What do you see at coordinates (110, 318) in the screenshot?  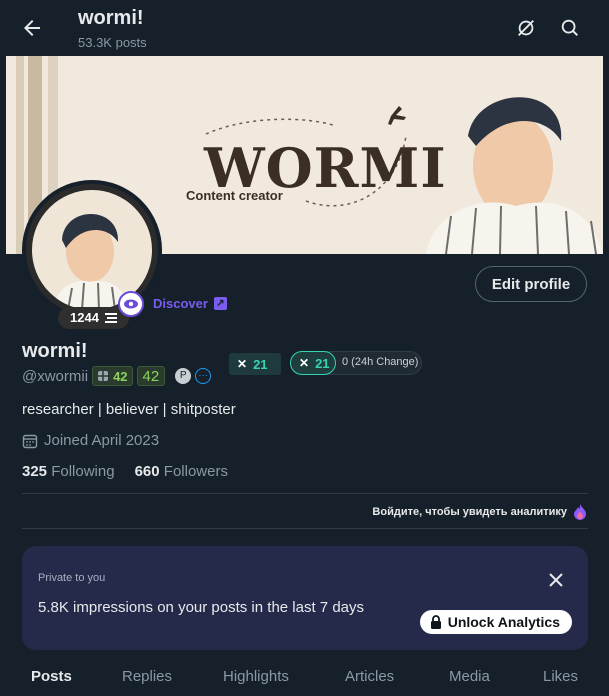 I see `stack-icon` at bounding box center [110, 318].